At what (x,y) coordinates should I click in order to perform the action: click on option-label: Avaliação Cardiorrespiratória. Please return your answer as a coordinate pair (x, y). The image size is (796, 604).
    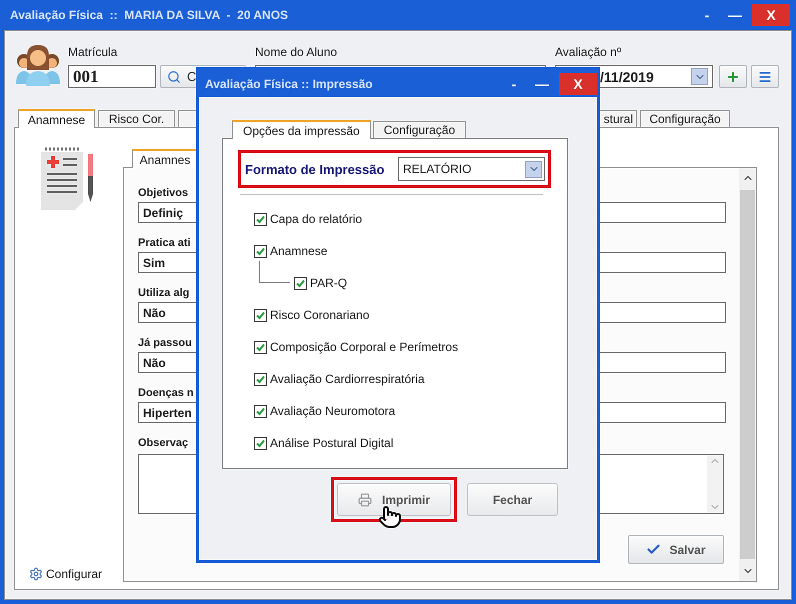
    Looking at the image, I should click on (347, 379).